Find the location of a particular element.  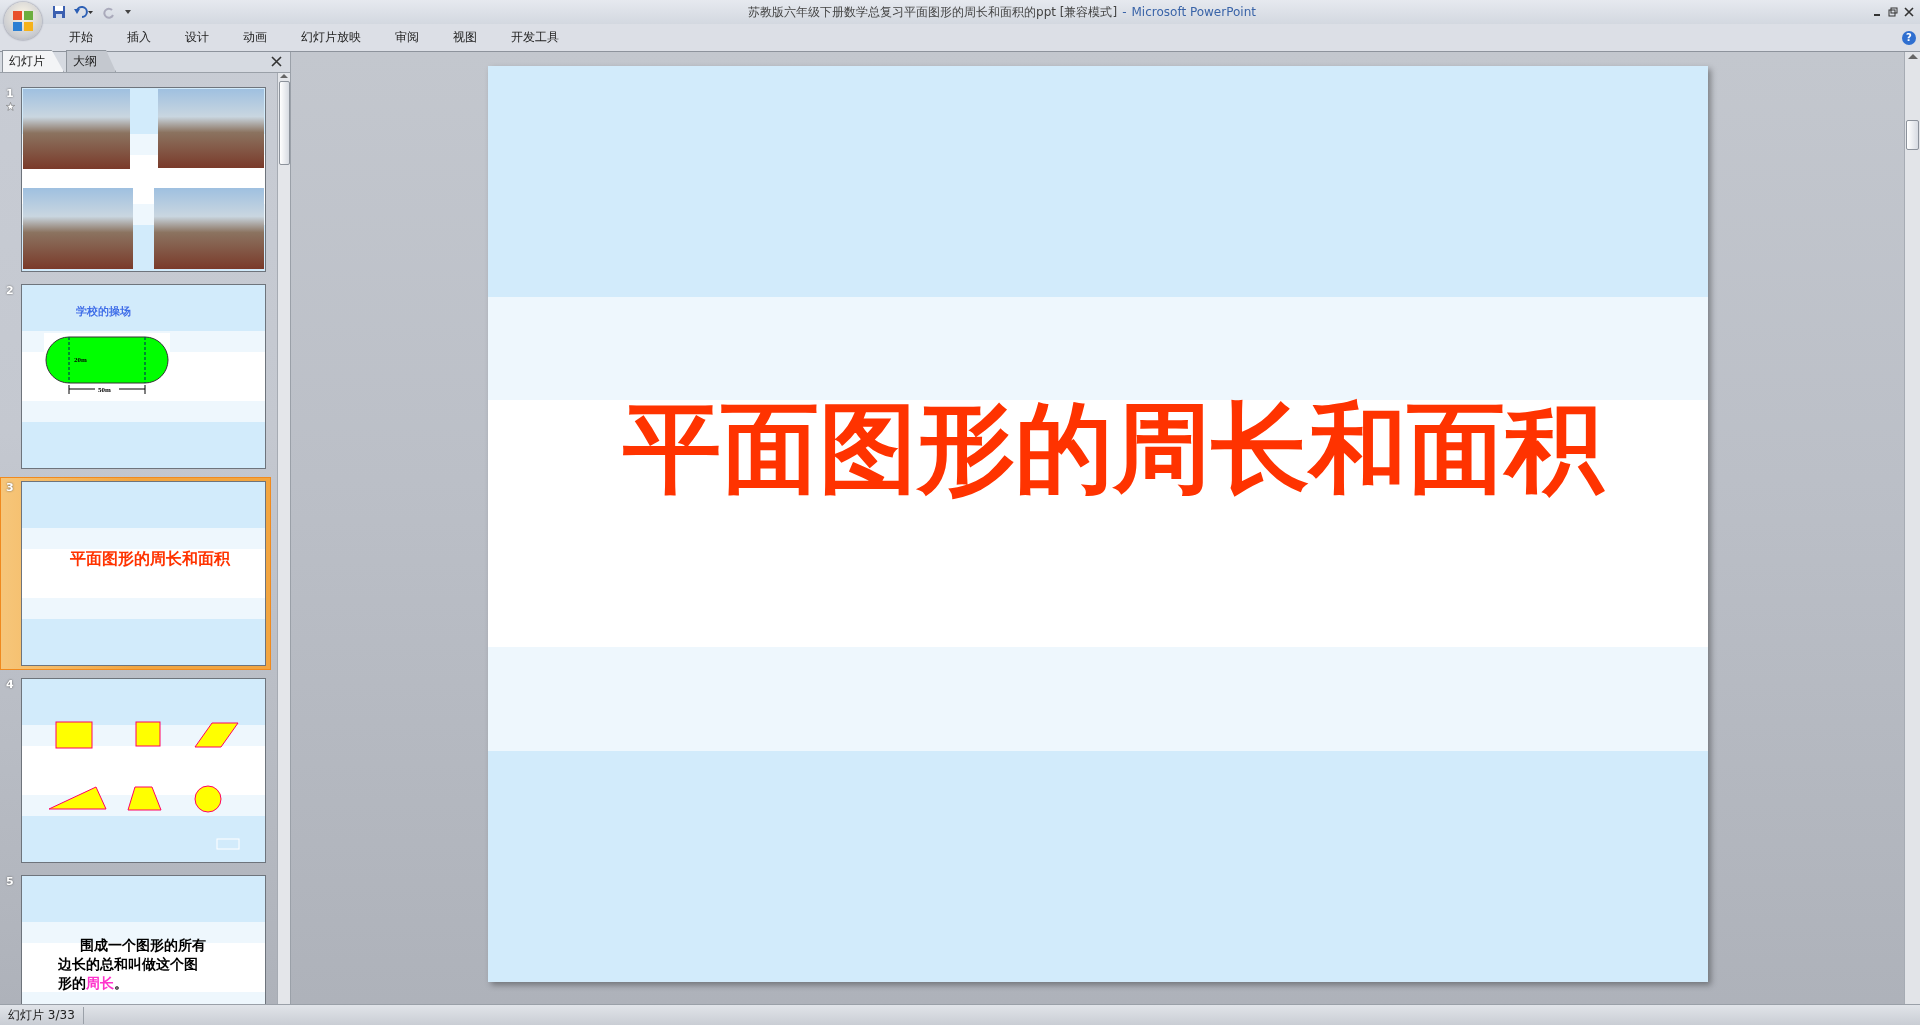

window-title: 苏教版六年级下册数学总复习平面图形的周长和面积的ppt [兼容模式] - Microsoft PowerPoint is located at coordinates (1002, 12).